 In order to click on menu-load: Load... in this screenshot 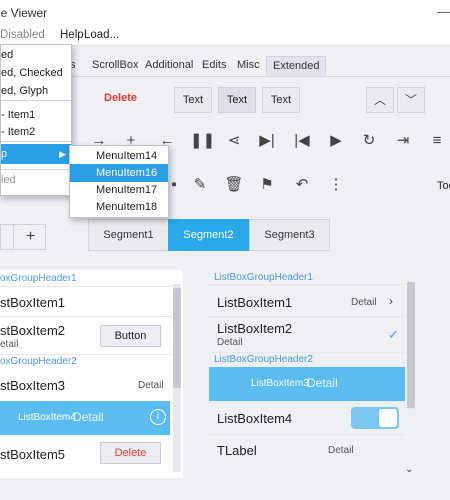, I will do `click(101, 35)`.